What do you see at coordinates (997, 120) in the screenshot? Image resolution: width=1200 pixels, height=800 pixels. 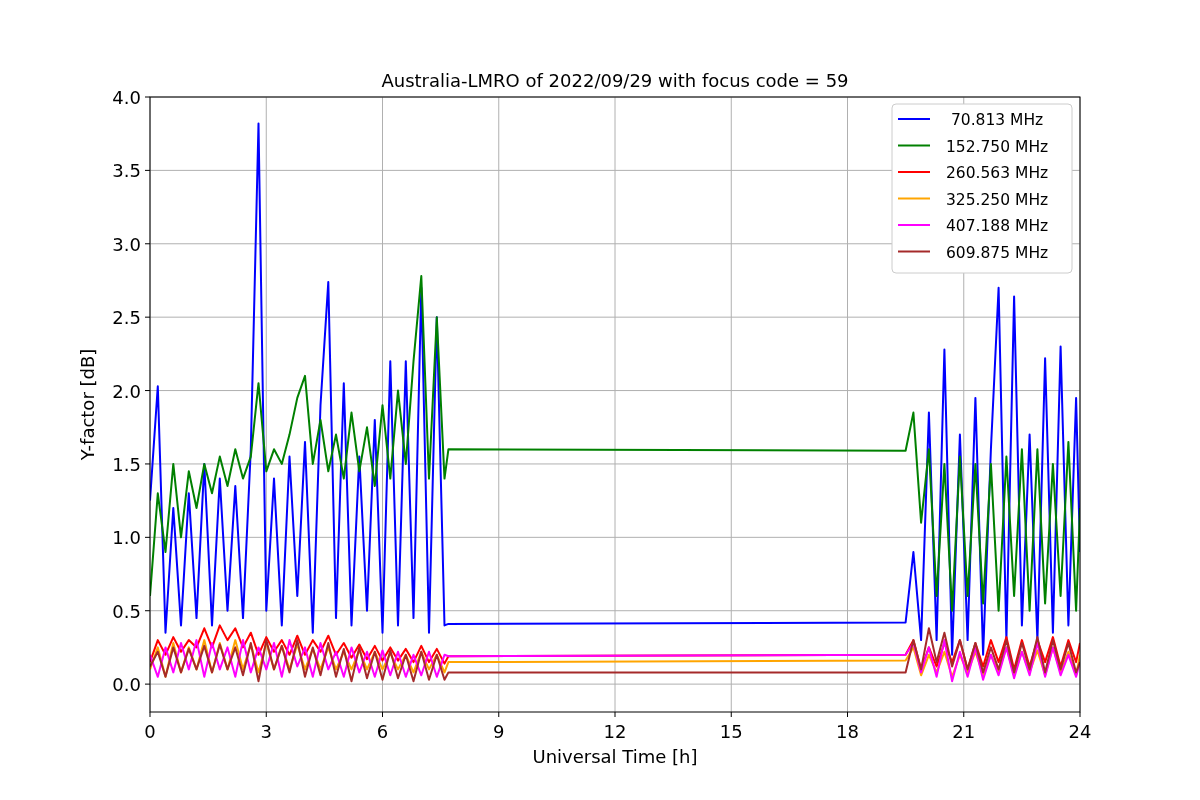 I see `legend-label: 70.813 MHz` at bounding box center [997, 120].